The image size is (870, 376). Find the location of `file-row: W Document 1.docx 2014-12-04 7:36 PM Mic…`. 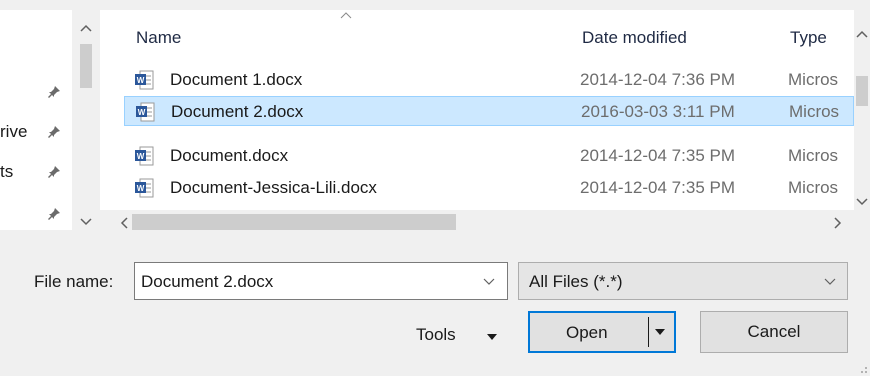

file-row: W Document 1.docx 2014-12-04 7:36 PM Mic… is located at coordinates (489, 80).